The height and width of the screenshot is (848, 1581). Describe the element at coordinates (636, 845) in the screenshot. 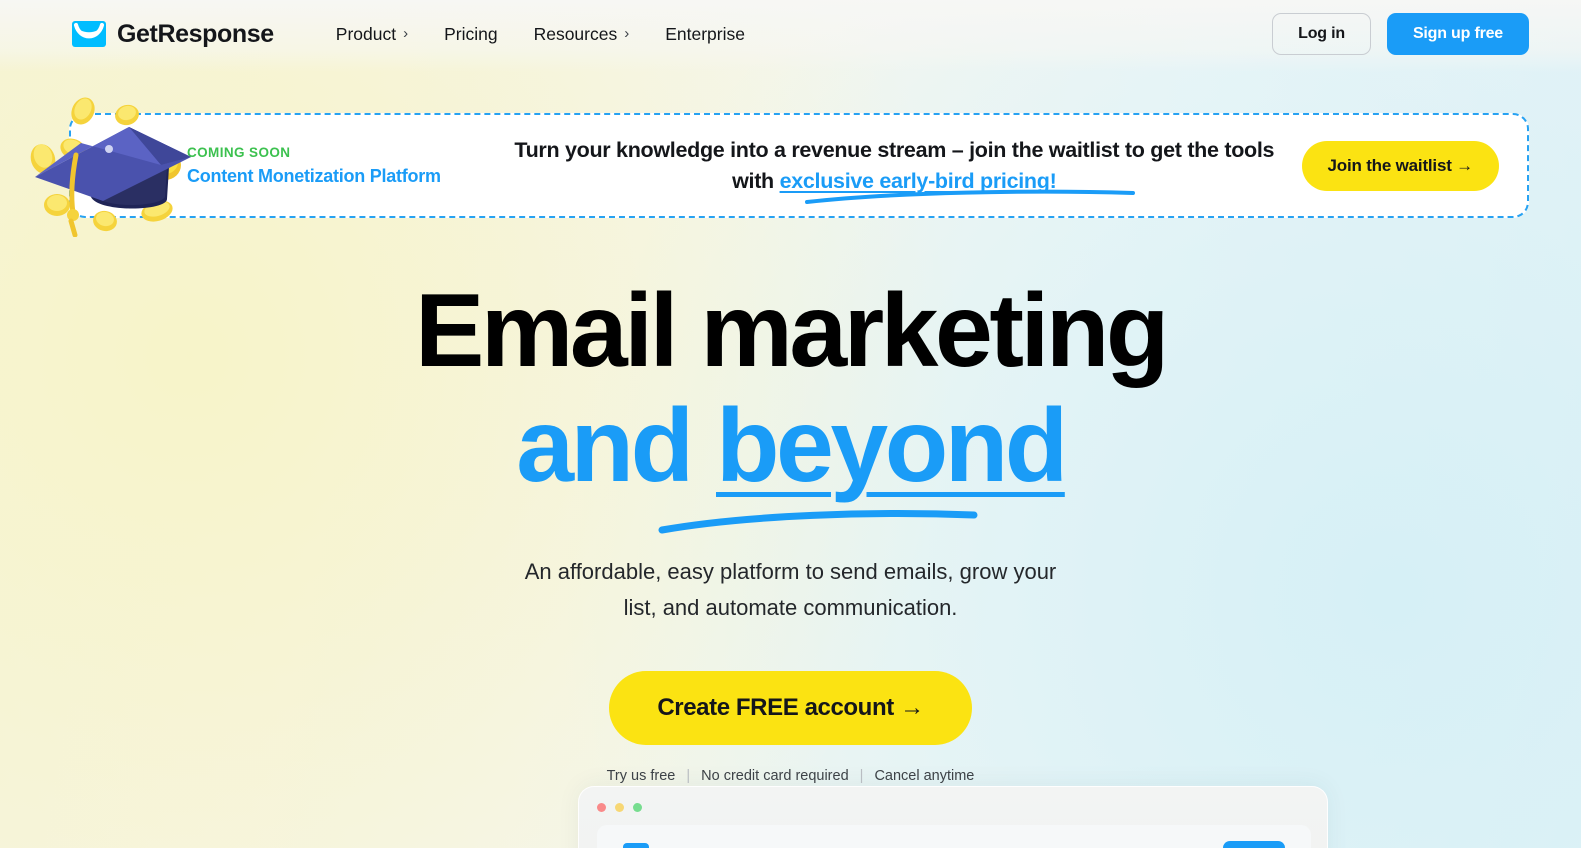

I see `mockup-app-icon` at that location.